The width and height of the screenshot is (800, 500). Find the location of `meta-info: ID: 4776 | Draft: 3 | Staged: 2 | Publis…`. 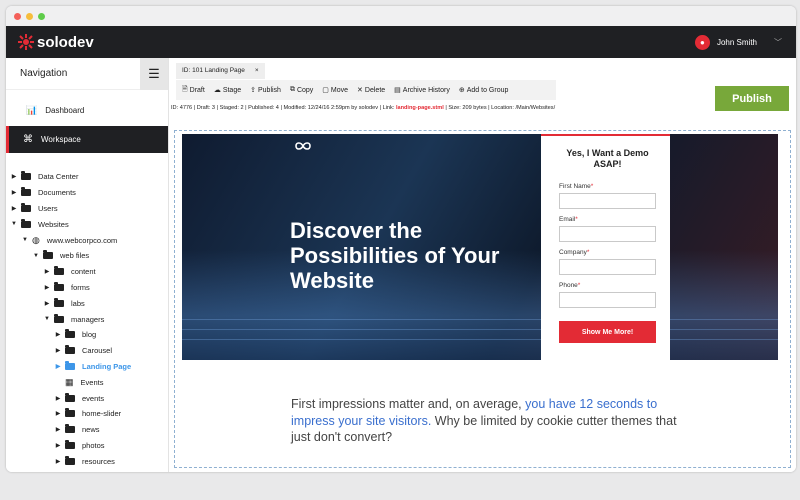

meta-info: ID: 4776 | Draft: 3 | Staged: 2 | Publis… is located at coordinates (283, 108).